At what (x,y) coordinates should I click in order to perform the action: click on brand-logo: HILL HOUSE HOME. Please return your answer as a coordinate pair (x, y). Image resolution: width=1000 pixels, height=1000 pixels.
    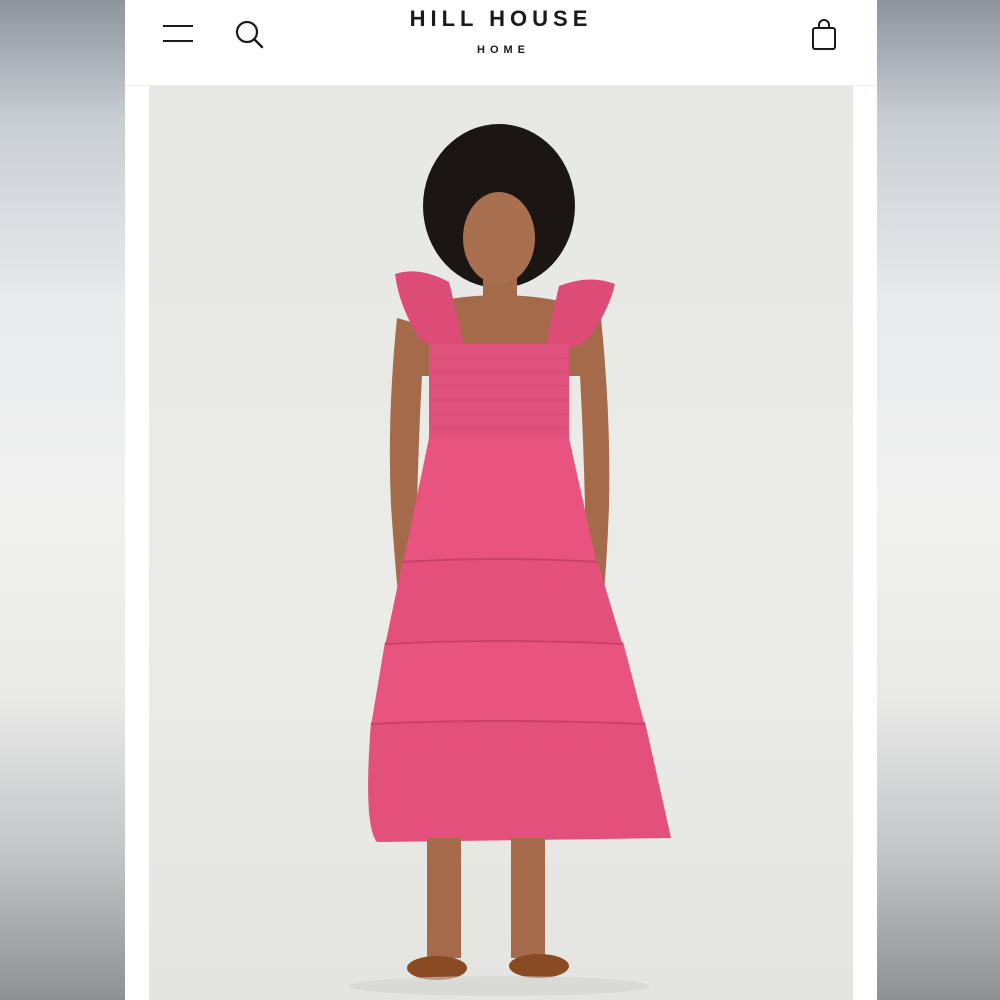
    Looking at the image, I should click on (501, 31).